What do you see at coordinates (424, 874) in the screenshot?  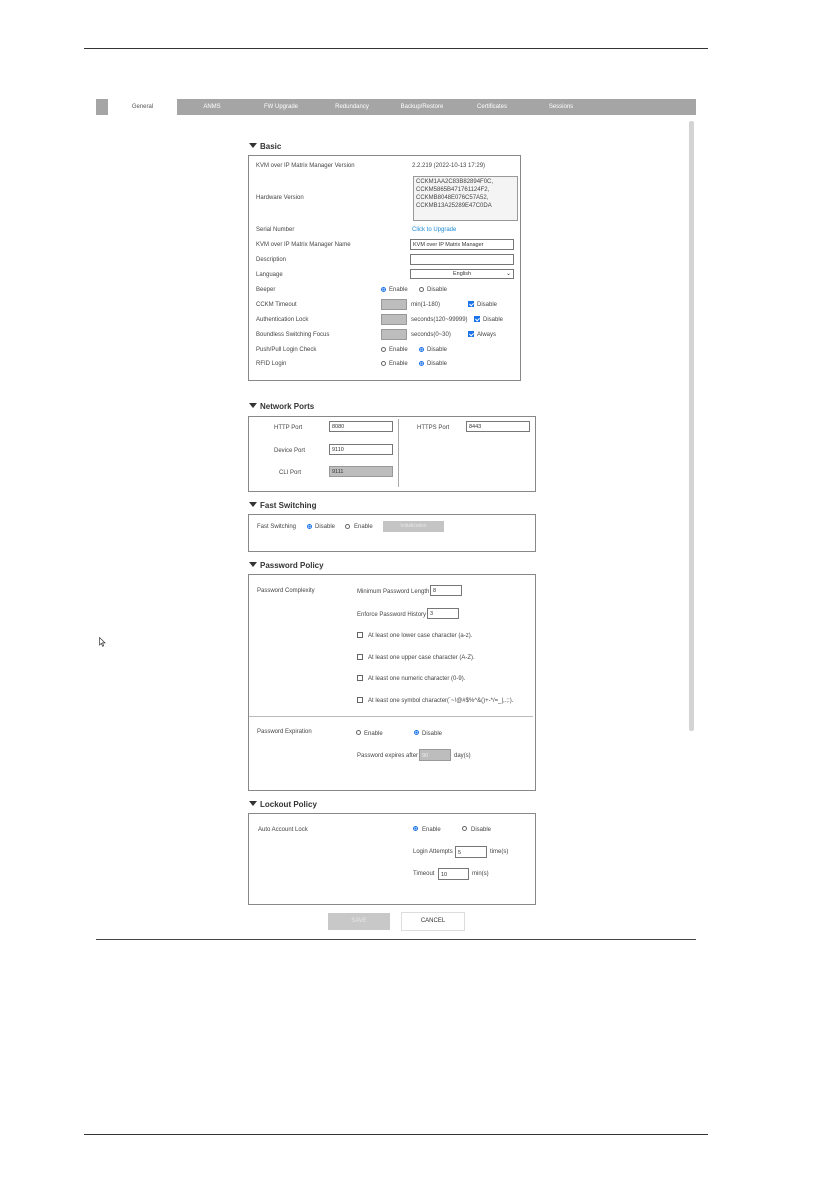 I see `timeout-label: Timeout` at bounding box center [424, 874].